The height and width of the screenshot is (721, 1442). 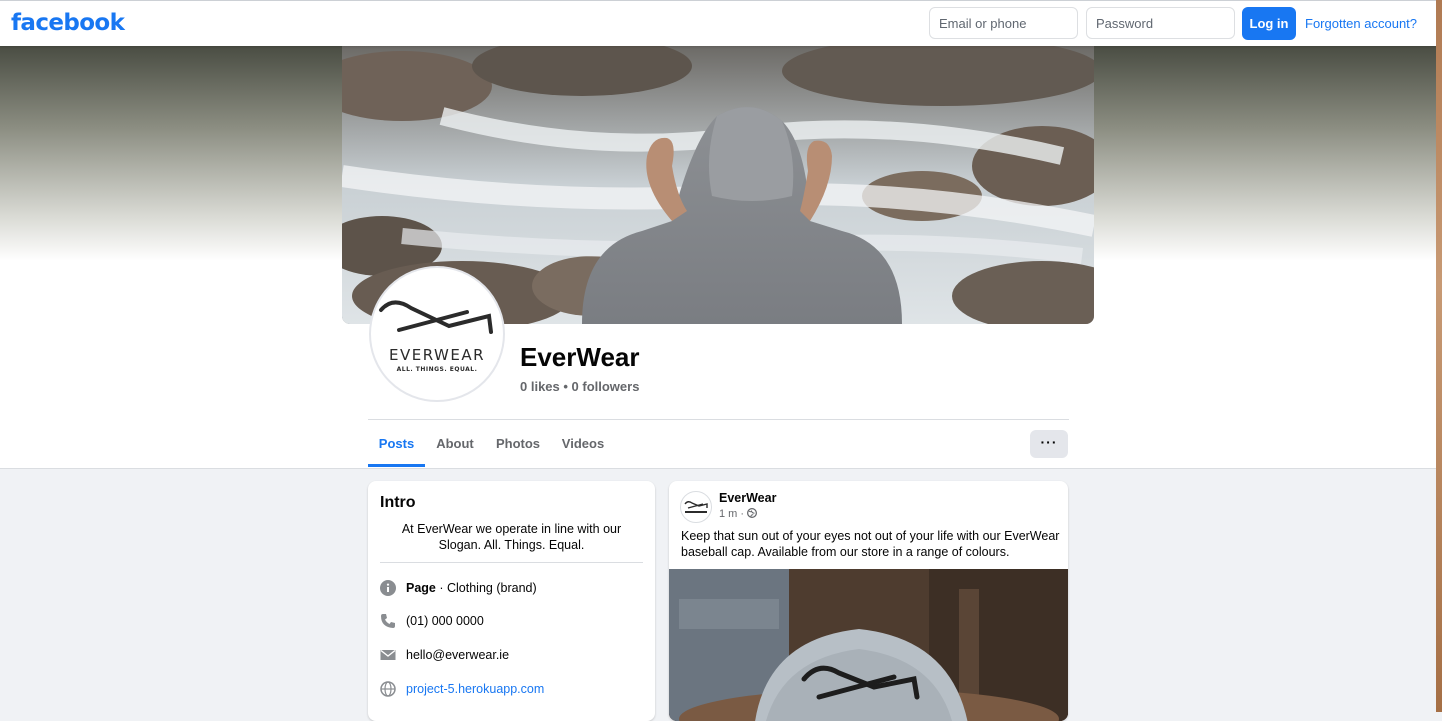 What do you see at coordinates (388, 689) in the screenshot?
I see `globe-icon` at bounding box center [388, 689].